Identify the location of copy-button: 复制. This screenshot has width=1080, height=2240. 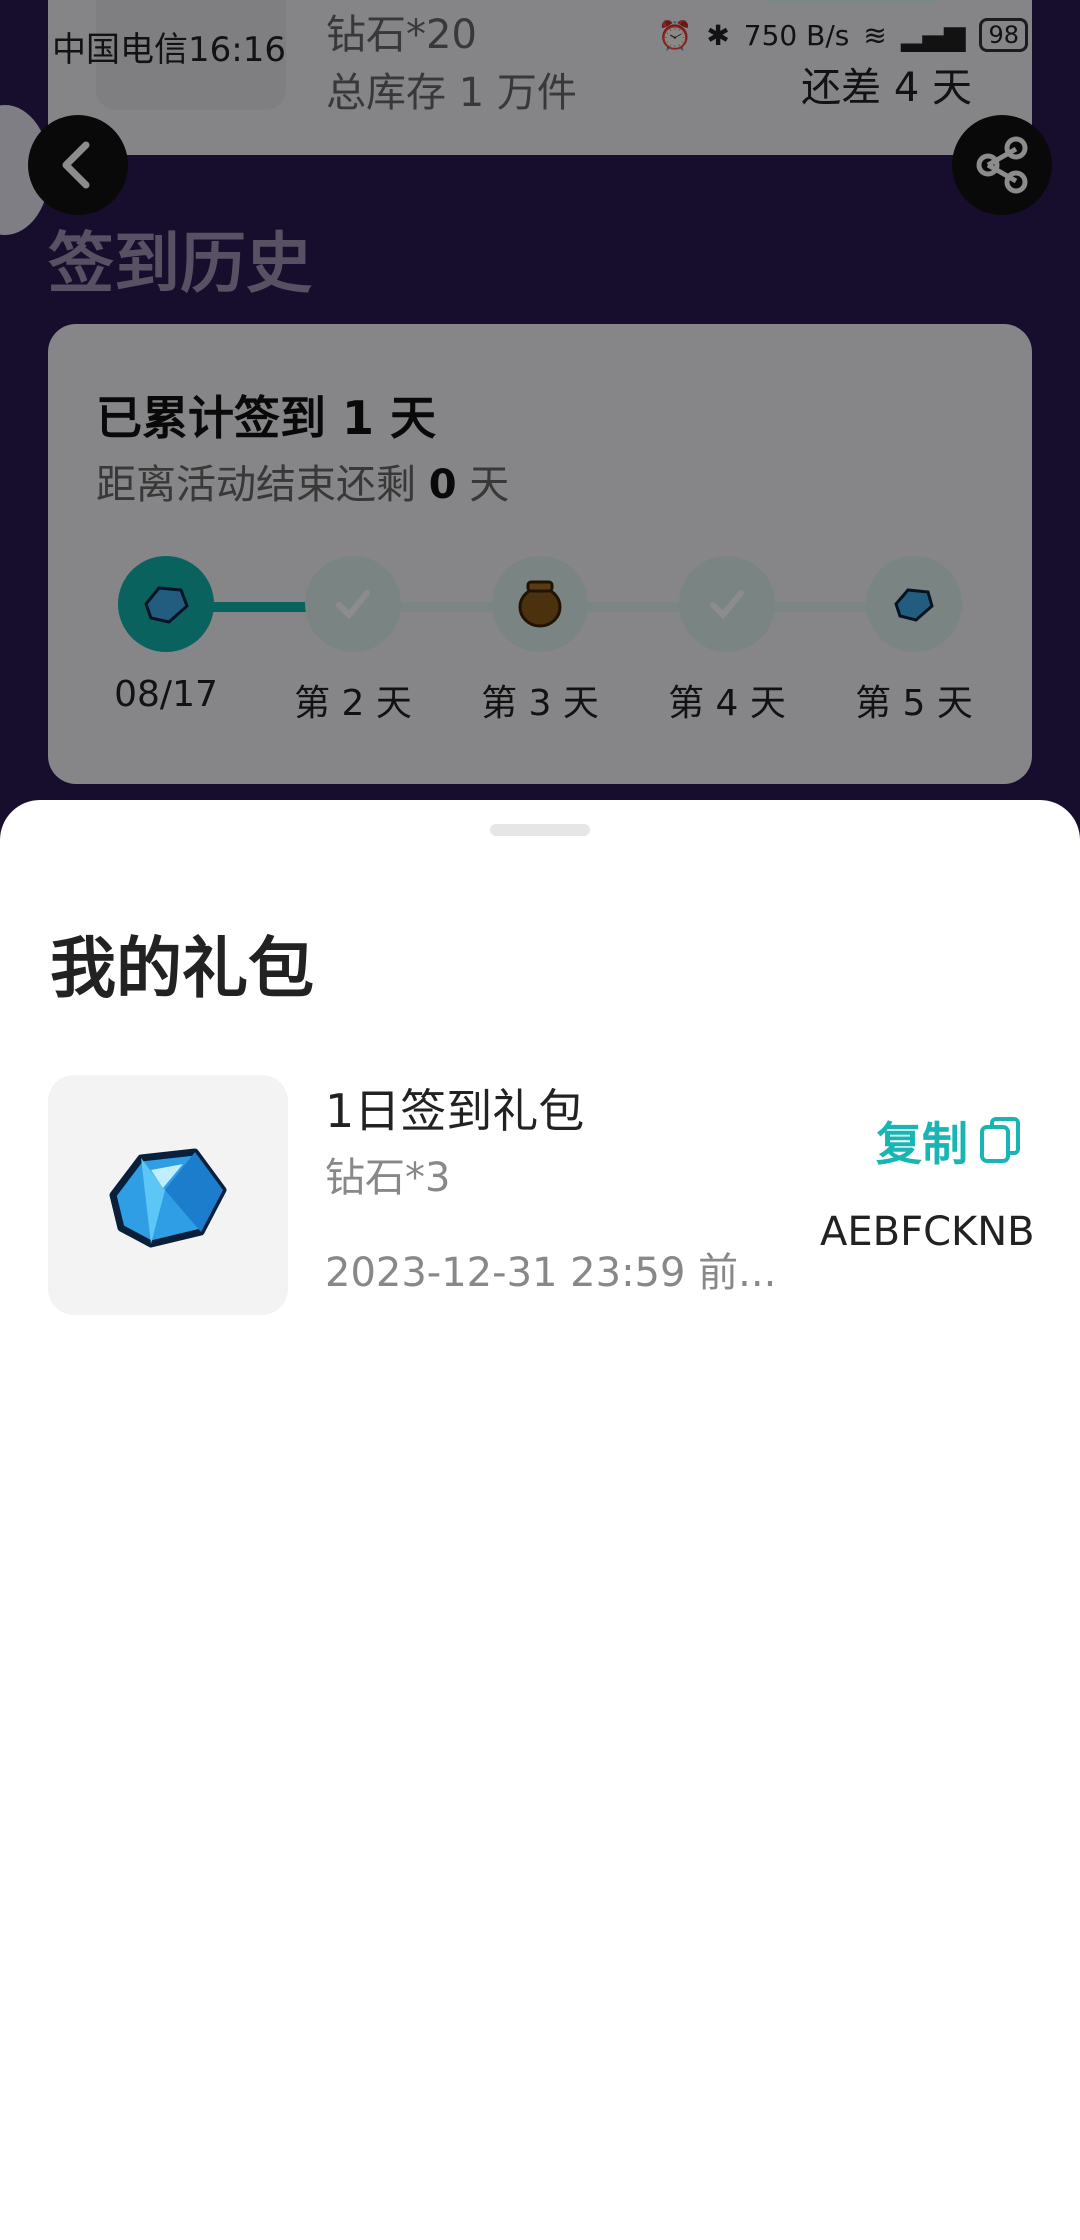
(949, 1141).